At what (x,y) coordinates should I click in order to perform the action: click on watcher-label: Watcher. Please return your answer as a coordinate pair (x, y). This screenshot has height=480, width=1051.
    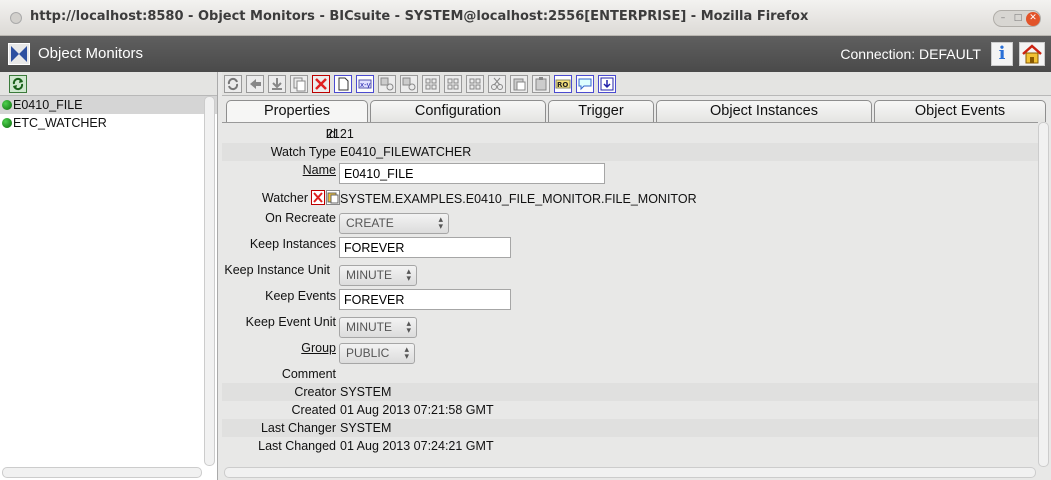
    Looking at the image, I should click on (284, 198).